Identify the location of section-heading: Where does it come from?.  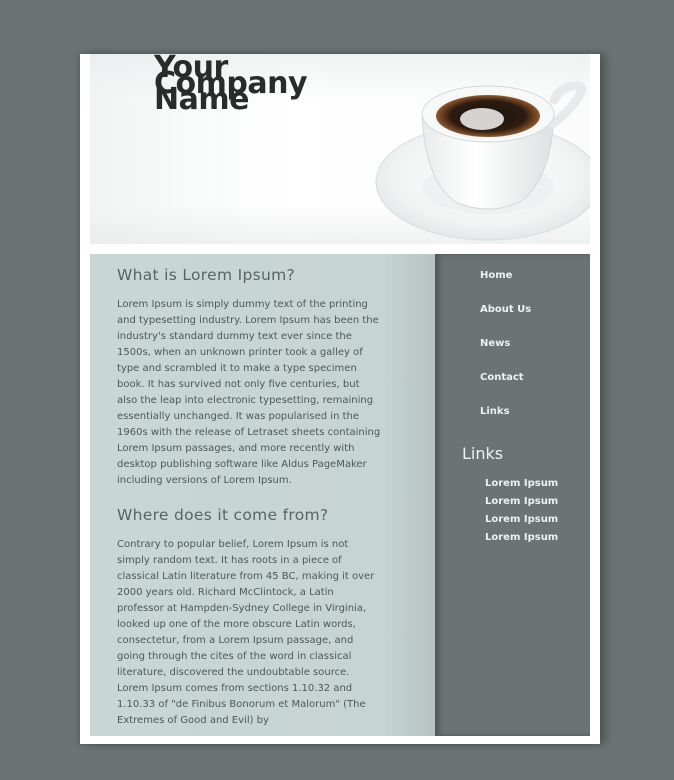
(223, 515).